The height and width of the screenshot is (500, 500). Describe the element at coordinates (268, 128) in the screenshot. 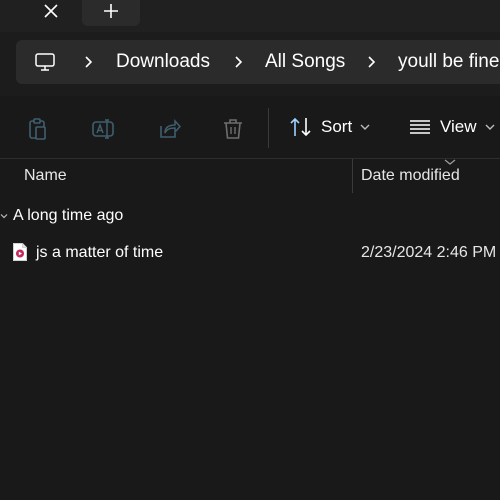

I see `toolbar-separator` at that location.